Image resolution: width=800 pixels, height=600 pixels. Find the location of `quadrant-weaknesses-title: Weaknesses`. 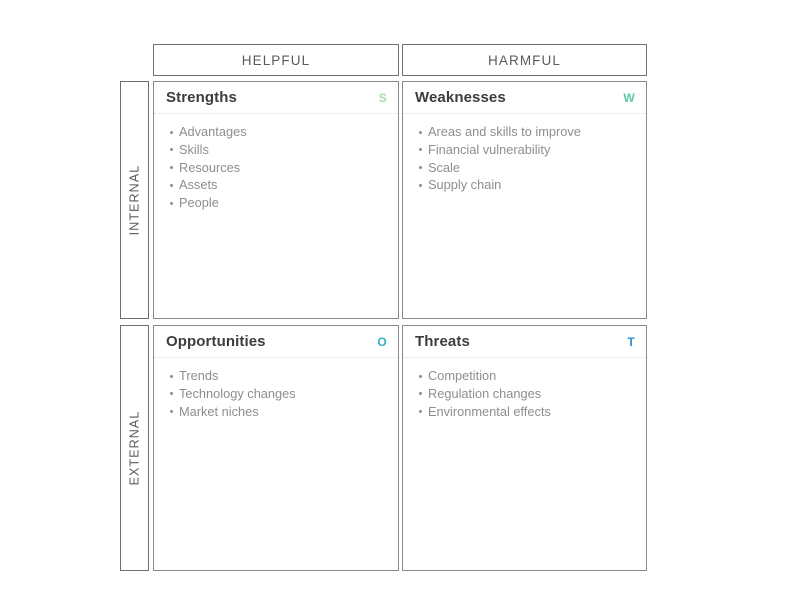

quadrant-weaknesses-title: Weaknesses is located at coordinates (460, 97).